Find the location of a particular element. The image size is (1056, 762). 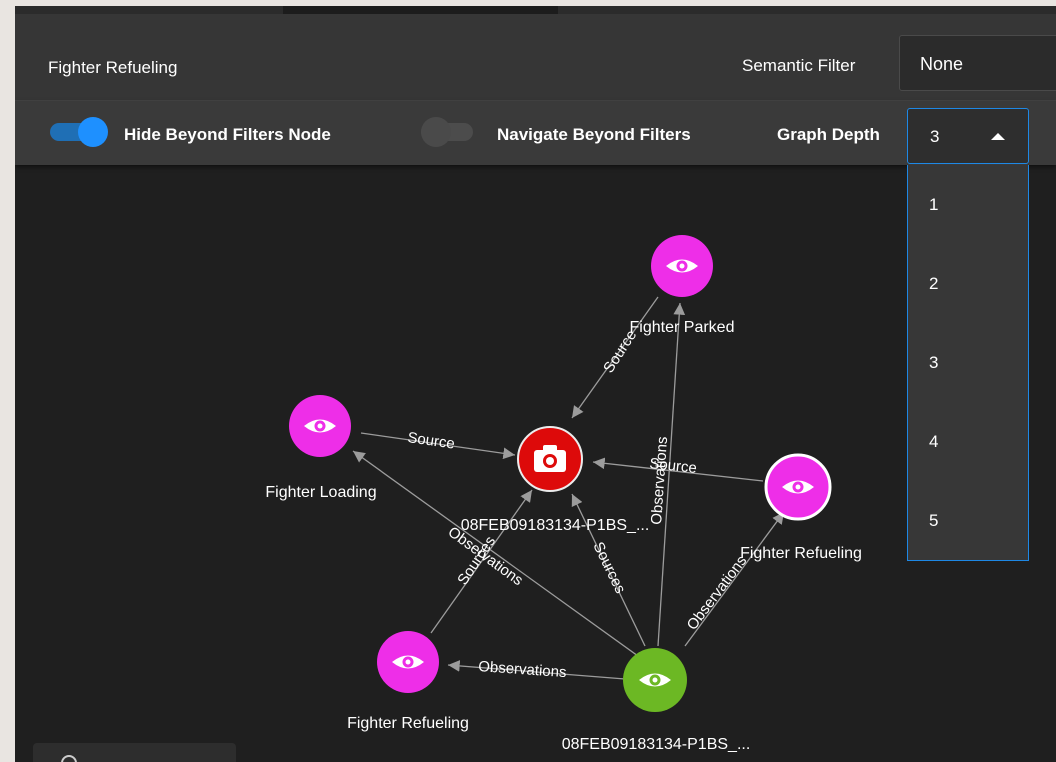

node-fighter-parked: Fighter Parked is located at coordinates (682, 285).